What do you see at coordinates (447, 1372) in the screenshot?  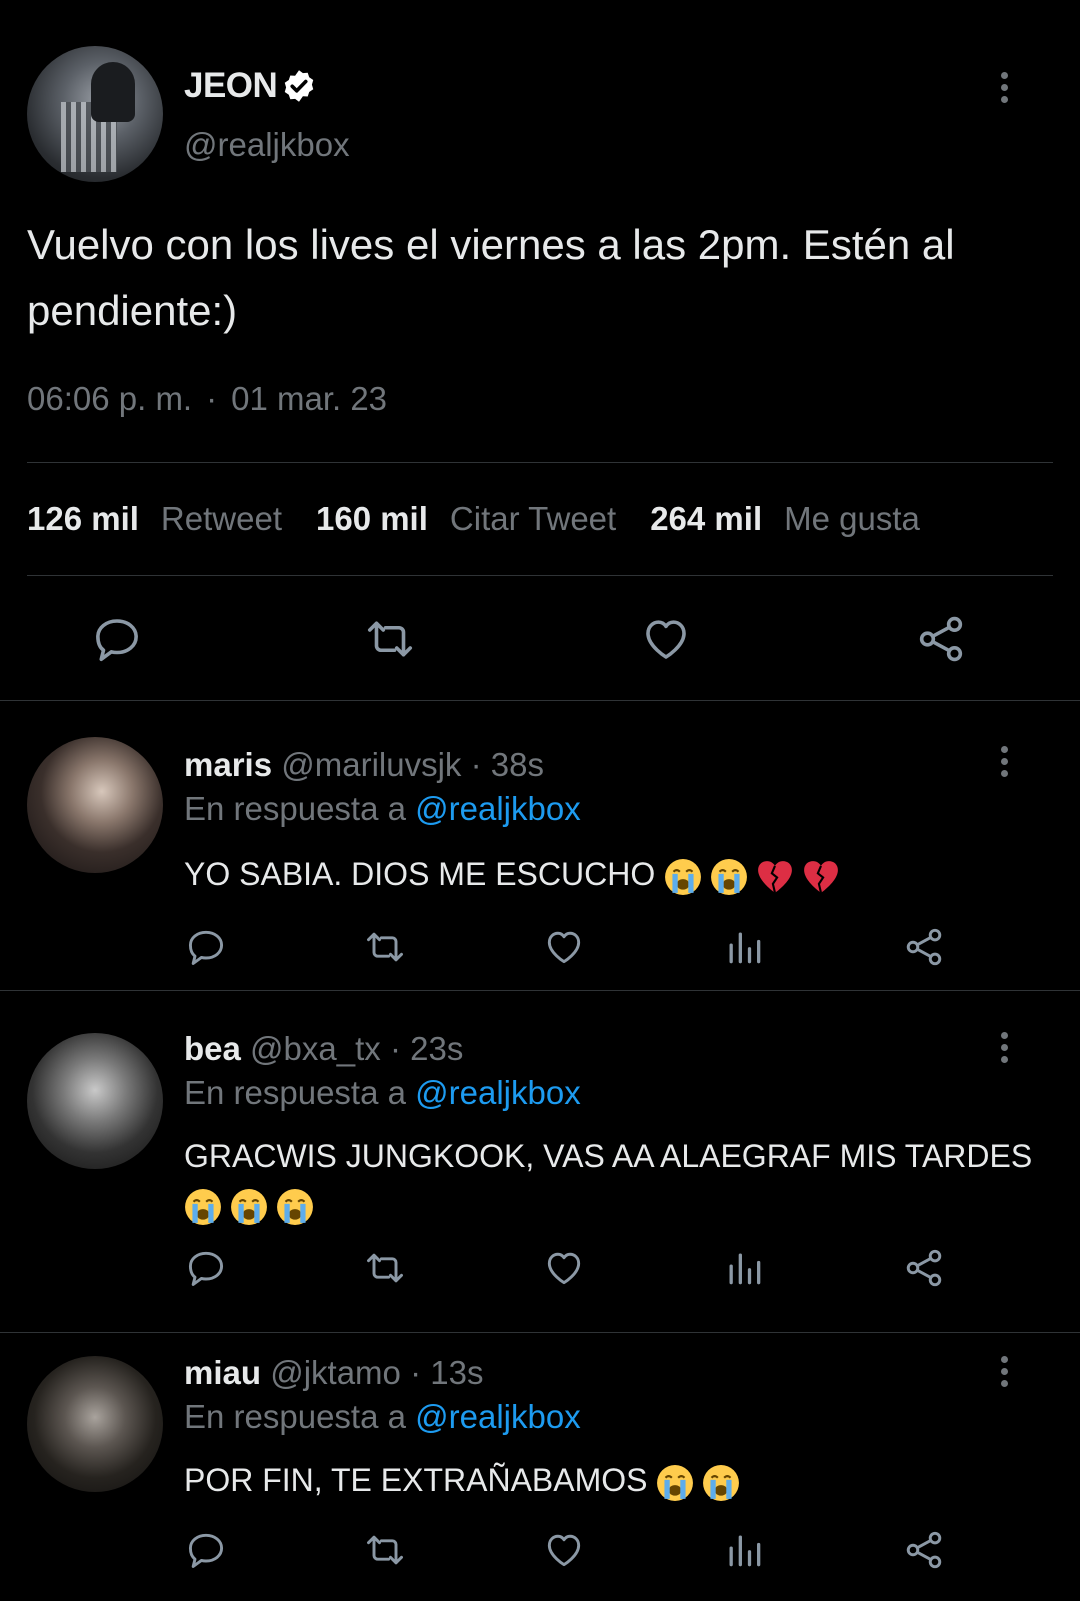 I see `reply-age: · 13s` at bounding box center [447, 1372].